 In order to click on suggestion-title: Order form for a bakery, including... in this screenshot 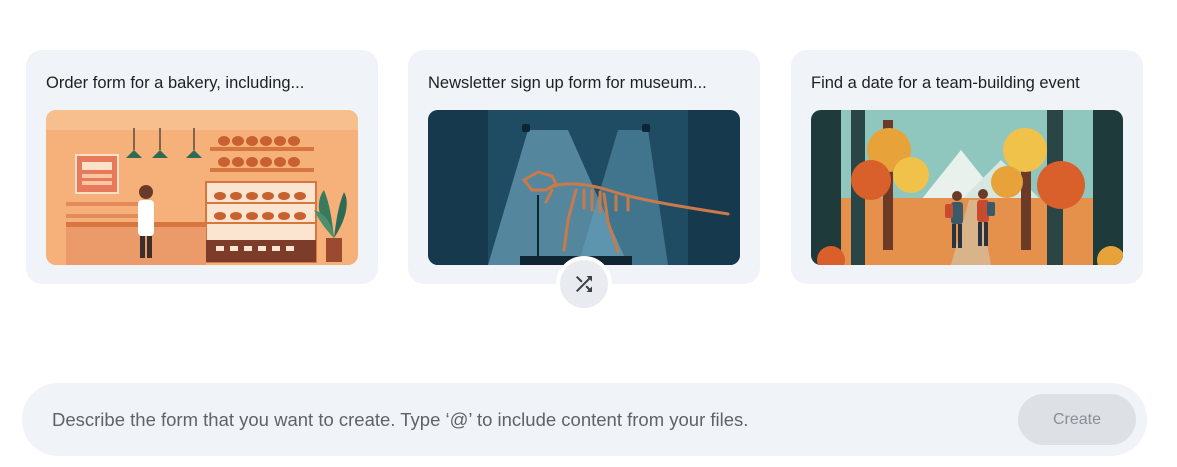, I will do `click(175, 83)`.